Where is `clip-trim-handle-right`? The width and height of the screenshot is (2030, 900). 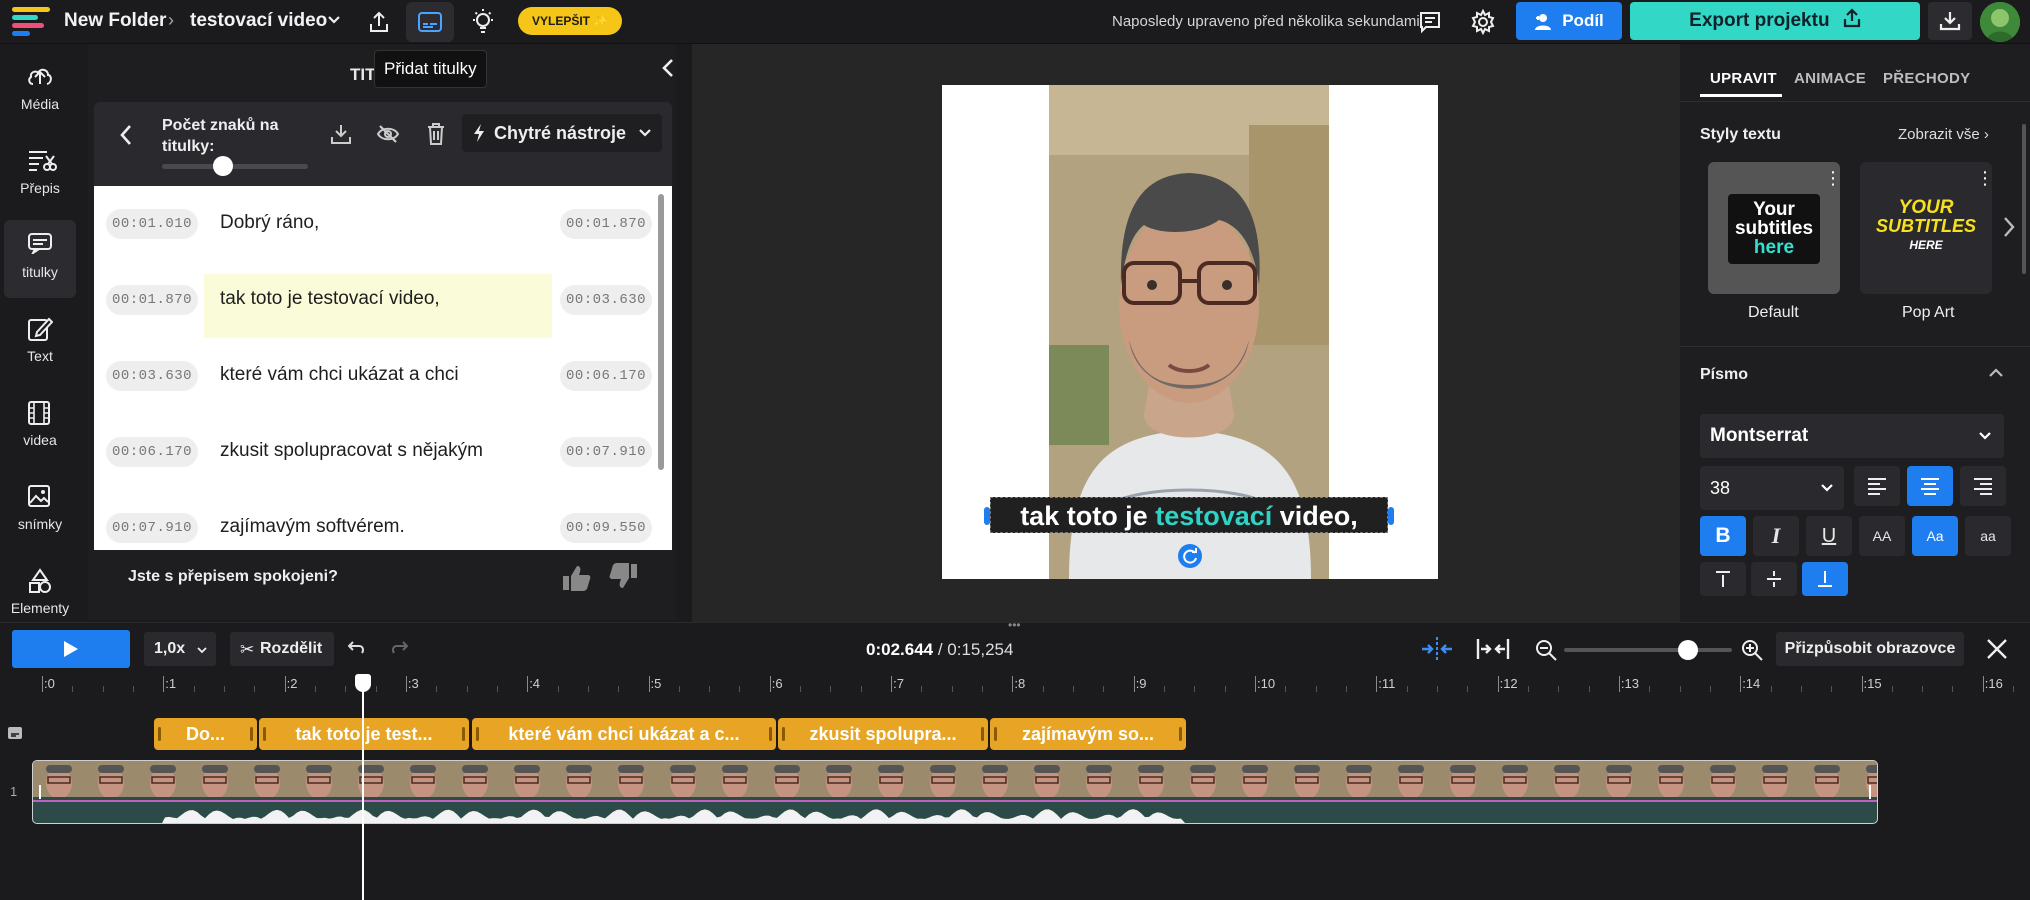
clip-trim-handle-right is located at coordinates (1870, 792).